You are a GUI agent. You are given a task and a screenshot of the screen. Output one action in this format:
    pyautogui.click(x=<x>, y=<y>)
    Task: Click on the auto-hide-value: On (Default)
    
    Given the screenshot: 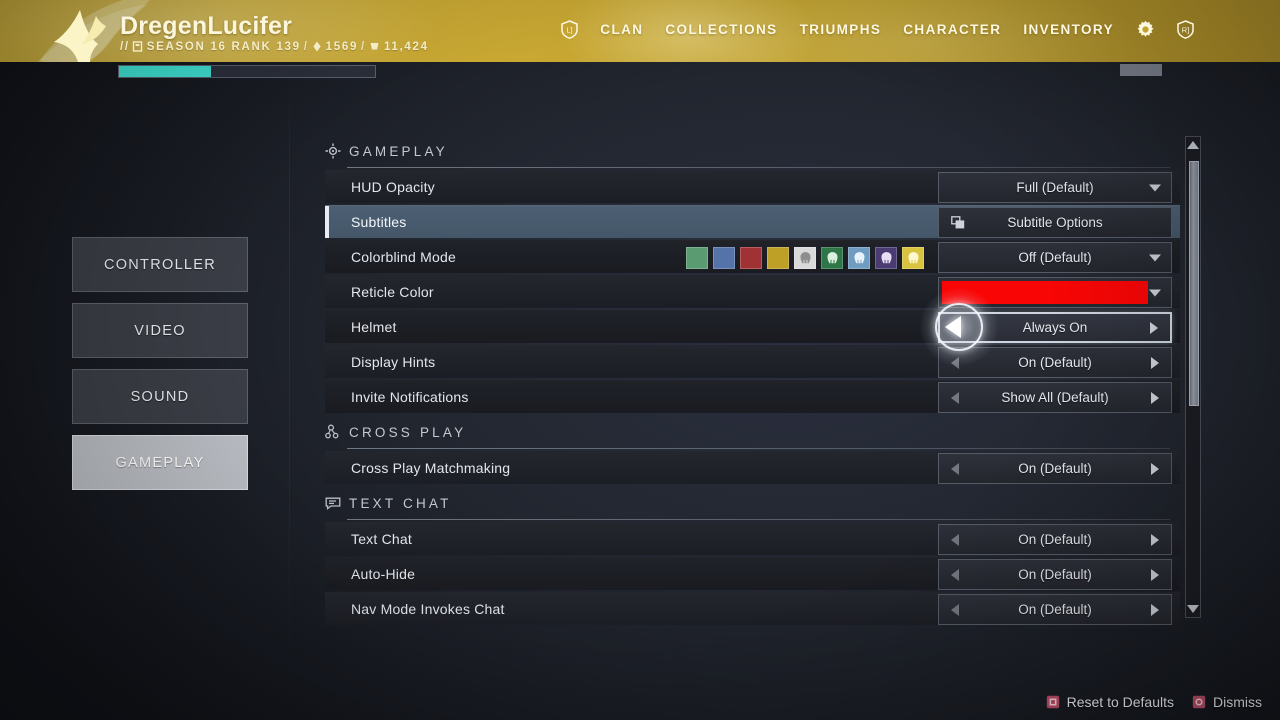 What is the action you would take?
    pyautogui.click(x=1055, y=574)
    